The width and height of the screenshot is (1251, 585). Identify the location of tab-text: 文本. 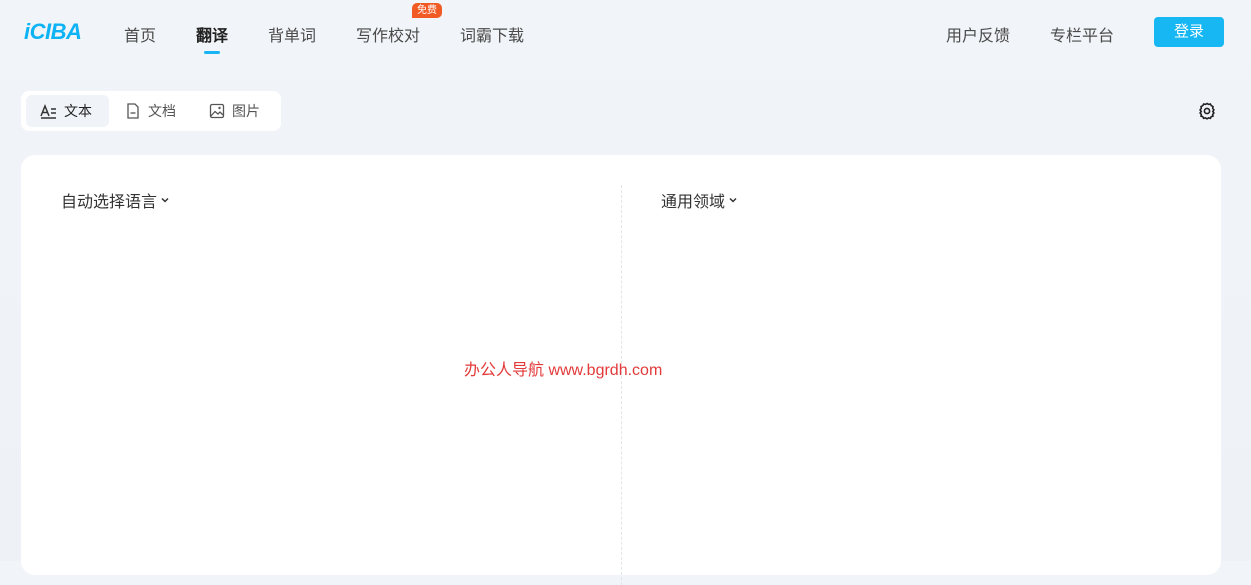
(67, 111).